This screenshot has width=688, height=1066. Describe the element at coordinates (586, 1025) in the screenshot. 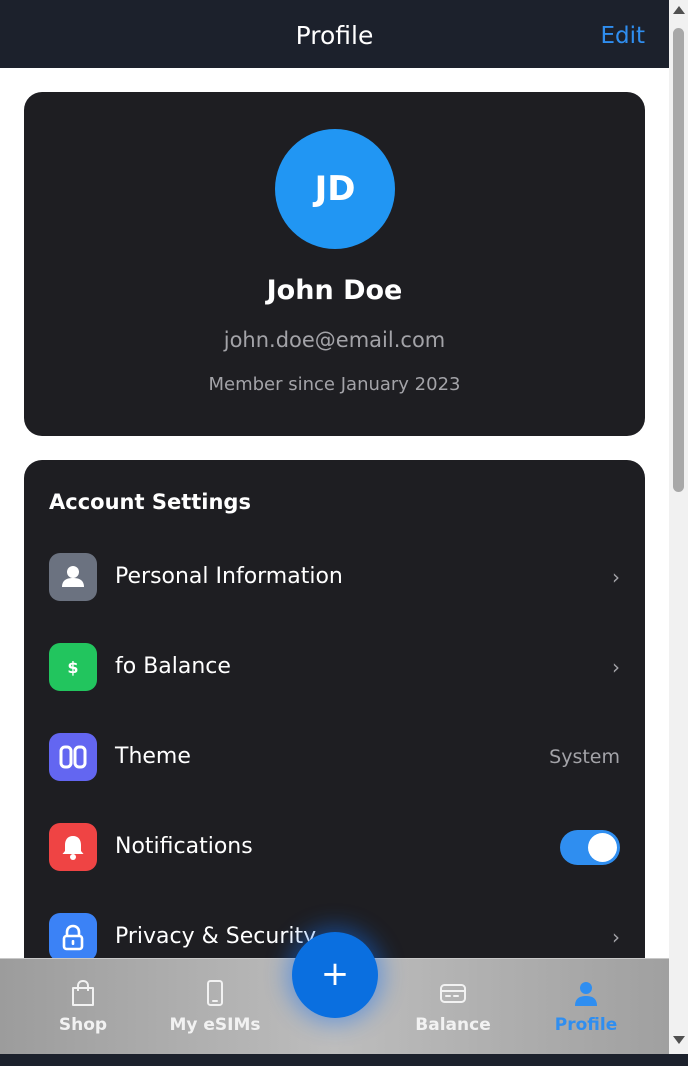

I see `tab-label: Profile` at that location.